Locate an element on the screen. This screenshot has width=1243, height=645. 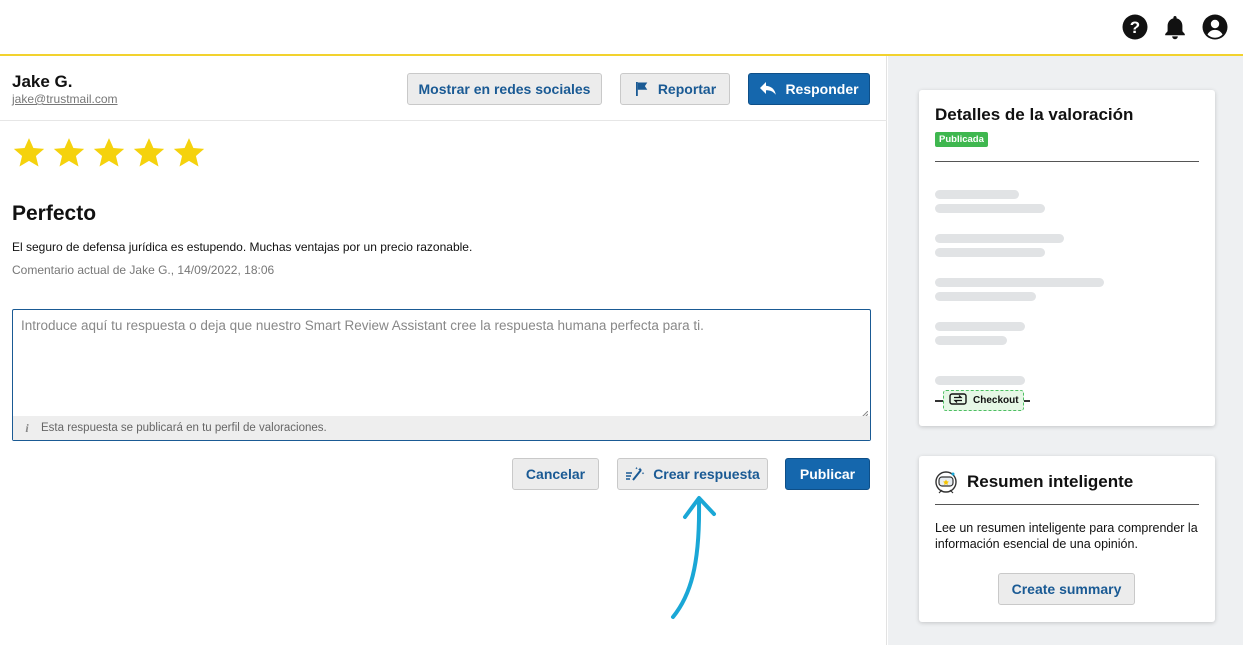
star-rating is located at coordinates (109, 153).